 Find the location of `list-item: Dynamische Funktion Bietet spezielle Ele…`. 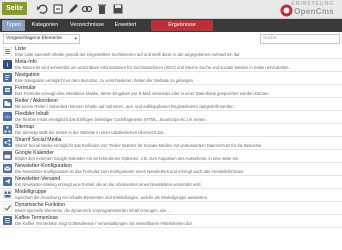

list-item: Dynamische Funktion Bietet spezielle Ele… is located at coordinates (171, 208).